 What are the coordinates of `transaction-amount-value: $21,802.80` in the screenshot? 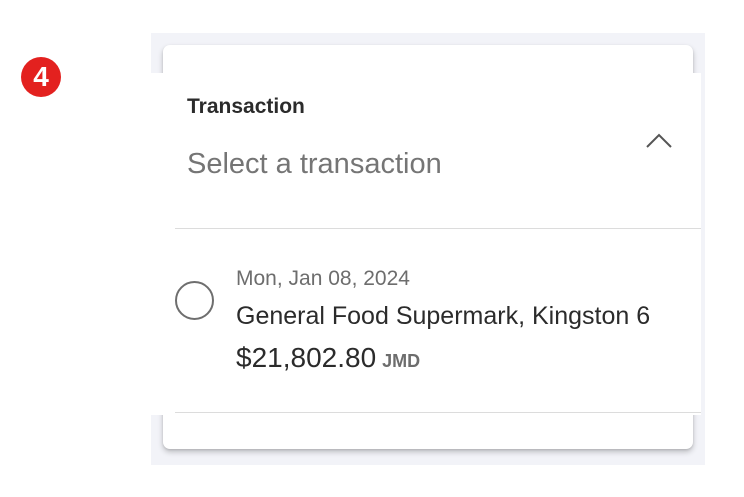 It's located at (306, 357).